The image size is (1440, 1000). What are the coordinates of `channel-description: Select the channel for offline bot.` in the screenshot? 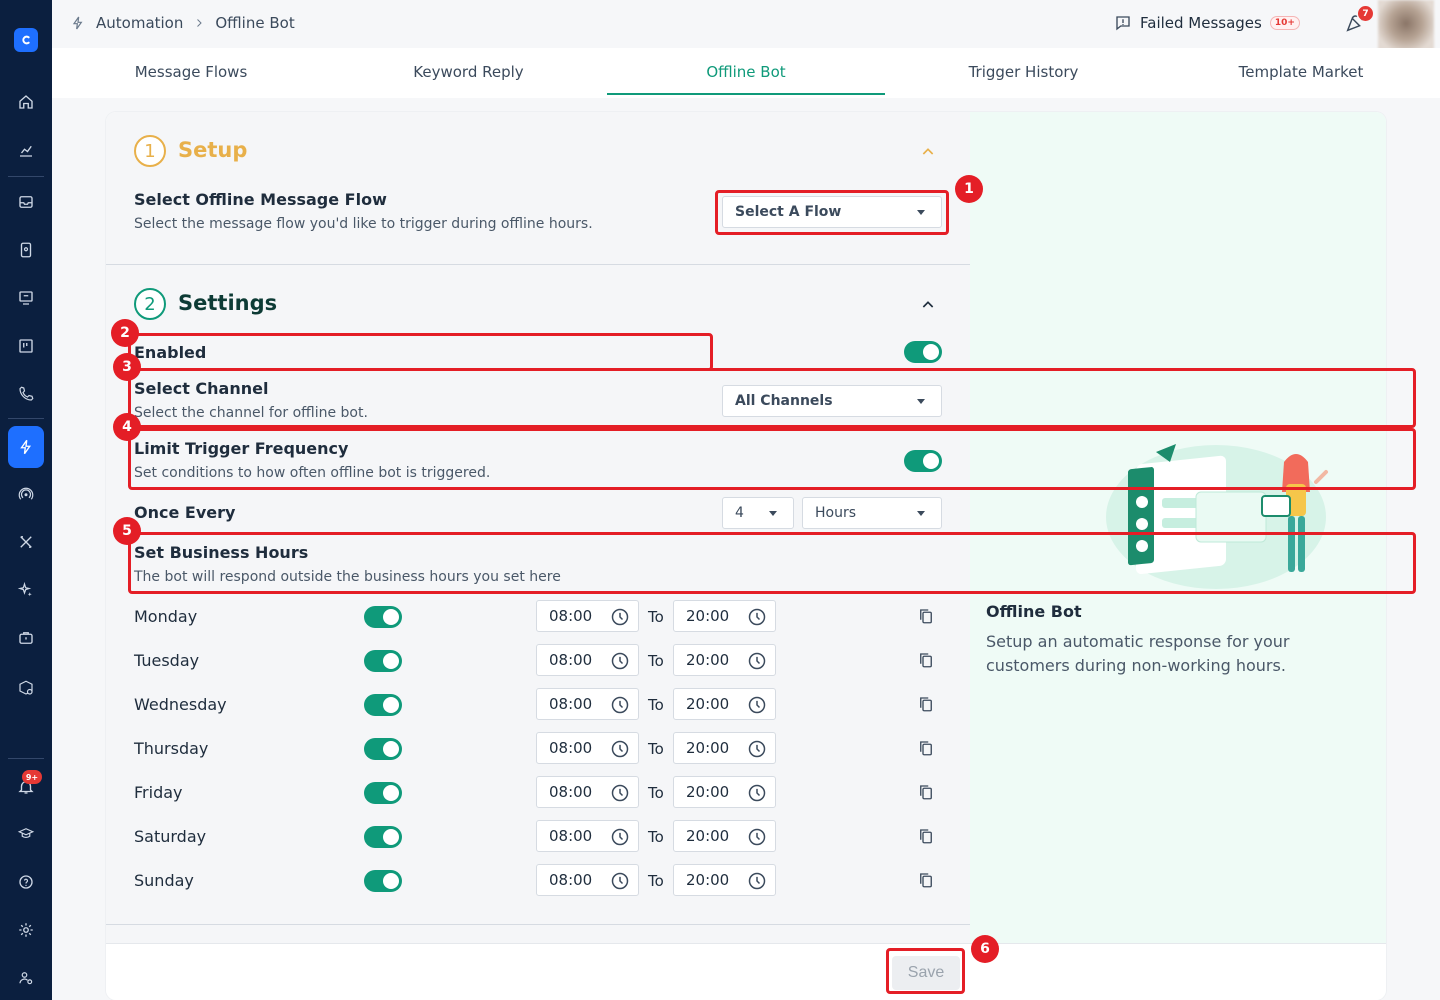 It's located at (251, 413).